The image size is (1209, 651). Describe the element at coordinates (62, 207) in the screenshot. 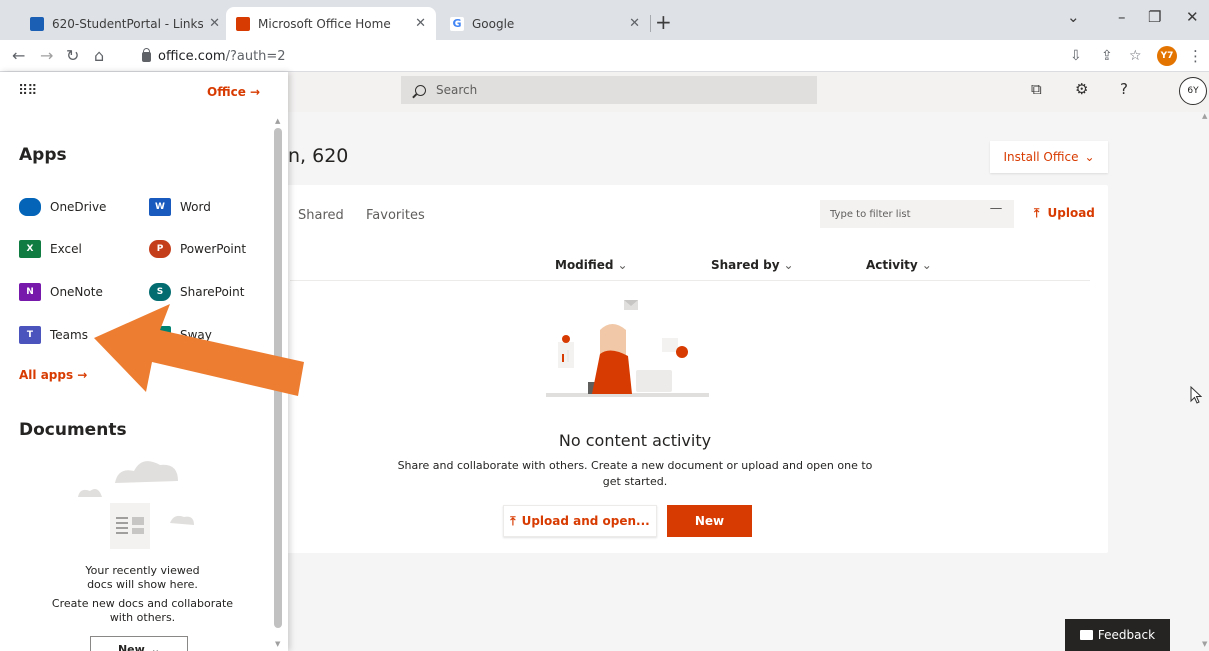

I see `app-onedrive: OneDrive` at that location.